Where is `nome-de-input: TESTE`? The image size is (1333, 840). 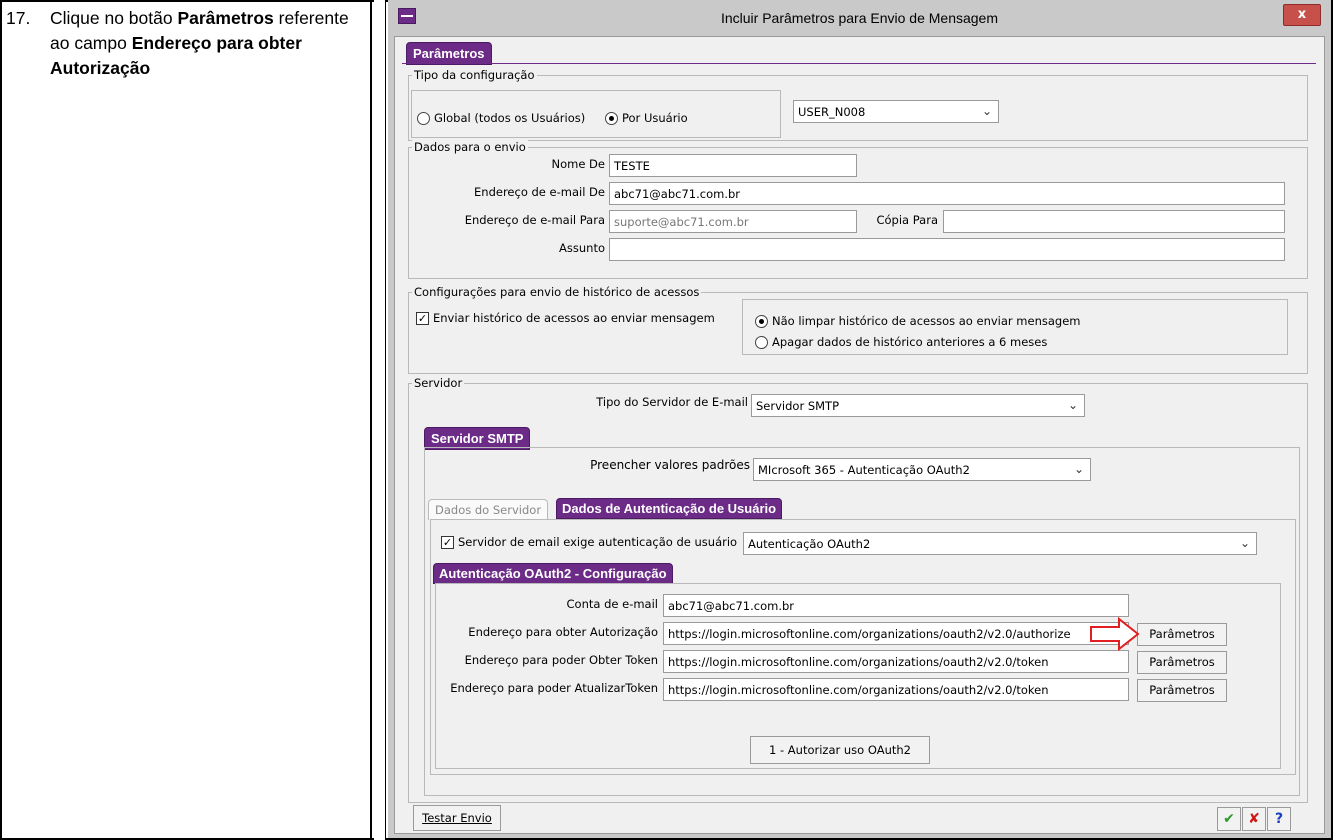
nome-de-input: TESTE is located at coordinates (733, 165).